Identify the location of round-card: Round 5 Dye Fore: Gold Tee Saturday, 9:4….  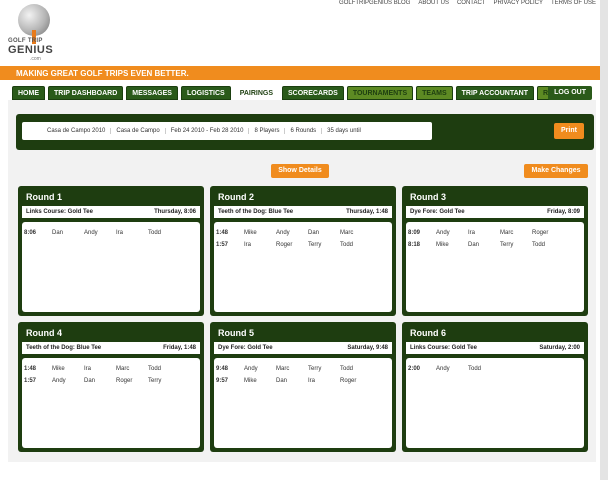
(303, 387).